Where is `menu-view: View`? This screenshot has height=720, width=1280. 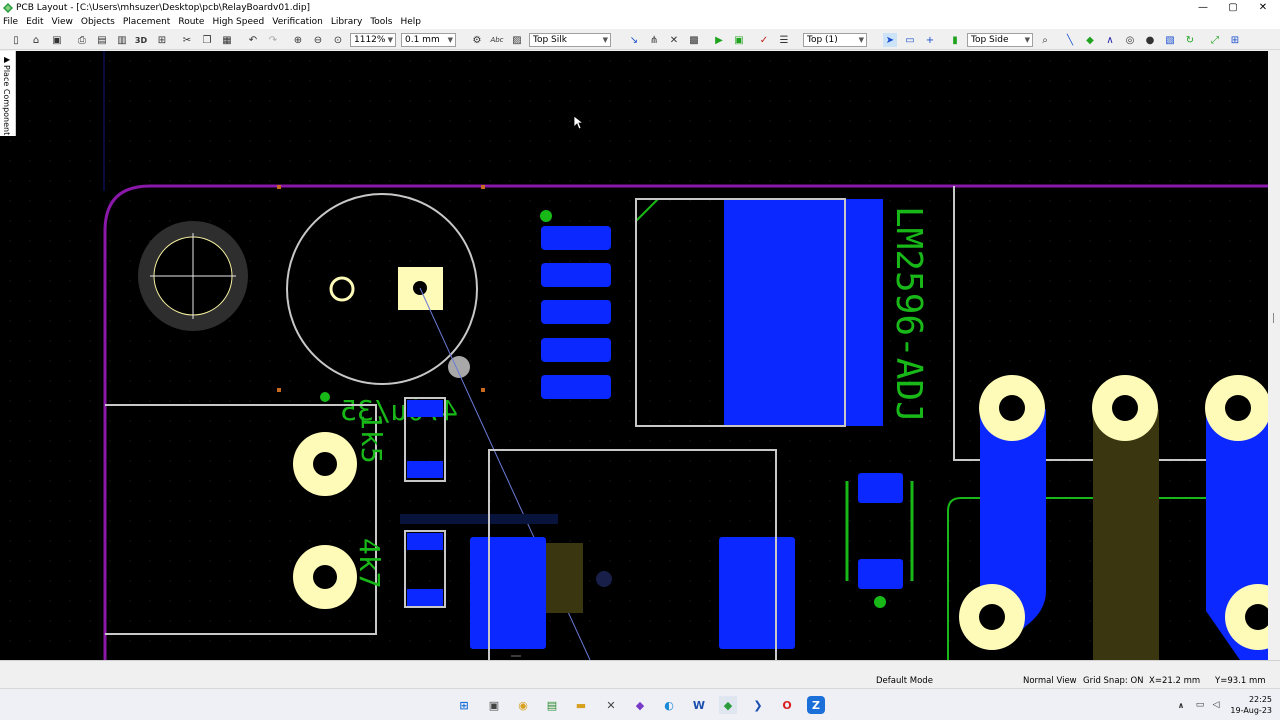
menu-view: View is located at coordinates (62, 22).